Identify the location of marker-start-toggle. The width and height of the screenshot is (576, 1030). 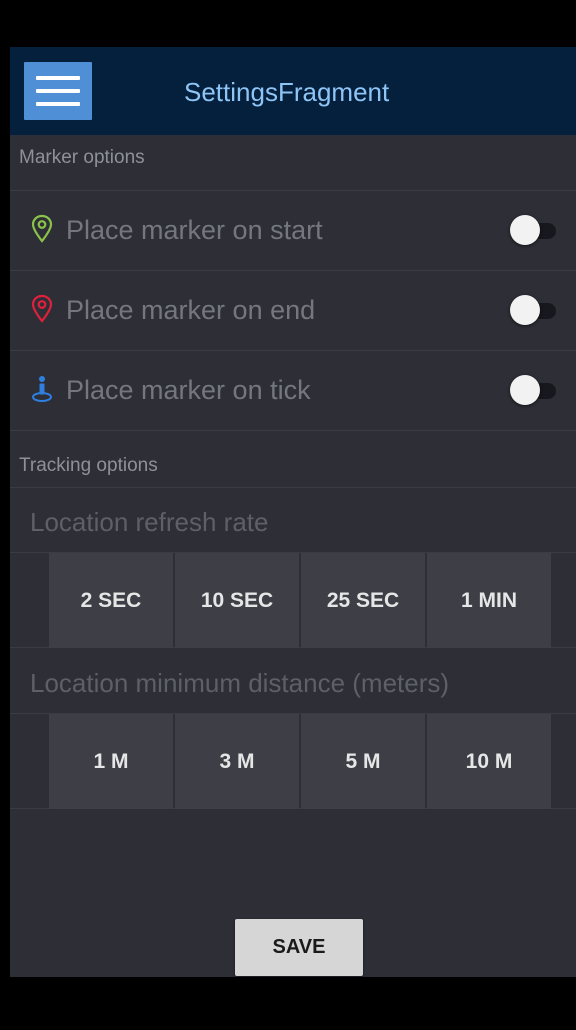
(533, 230).